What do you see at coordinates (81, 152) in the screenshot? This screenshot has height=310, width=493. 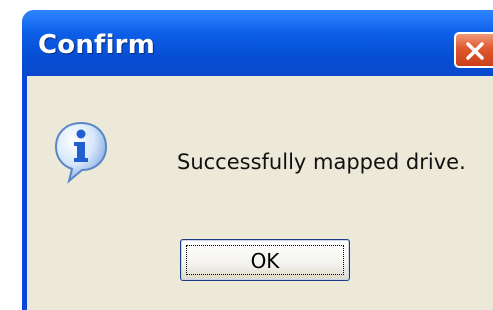 I see `info-icon` at bounding box center [81, 152].